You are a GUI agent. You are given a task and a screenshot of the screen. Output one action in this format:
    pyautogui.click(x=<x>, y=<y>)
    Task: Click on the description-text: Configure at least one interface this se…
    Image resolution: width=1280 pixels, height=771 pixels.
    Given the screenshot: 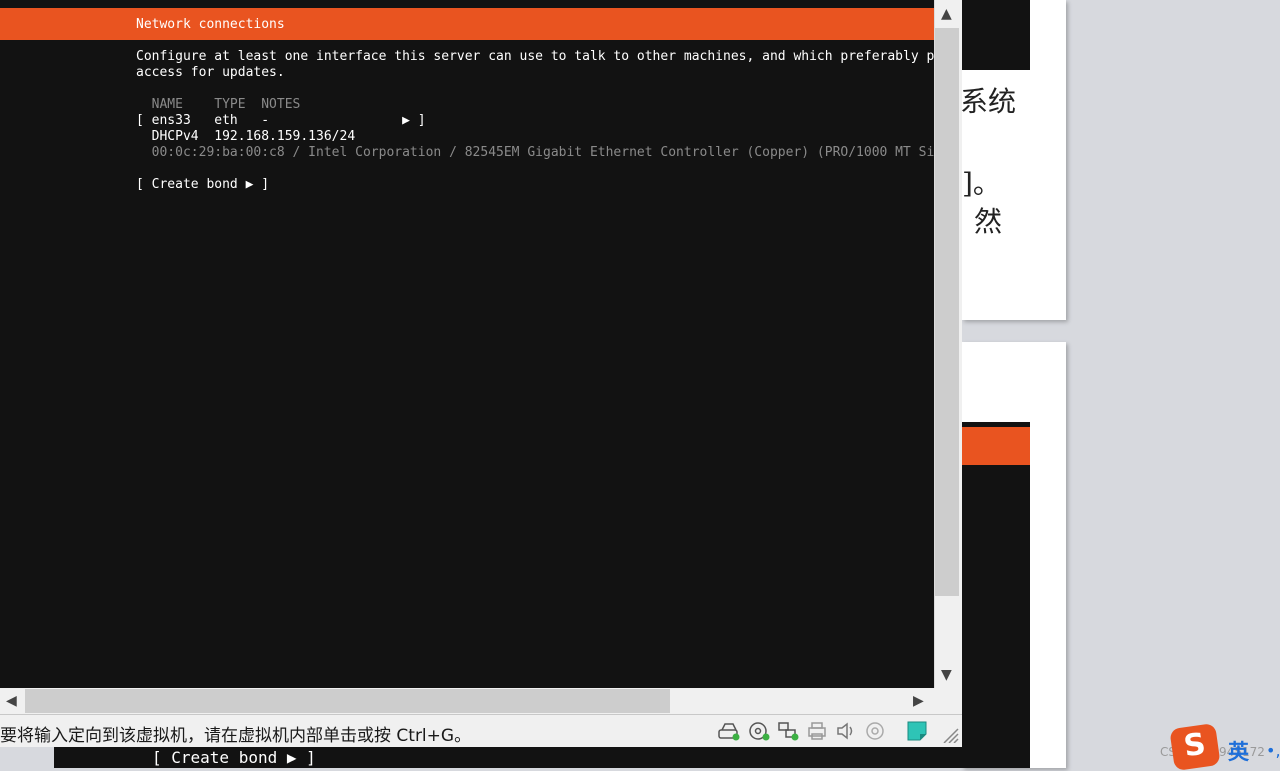 What is the action you would take?
    pyautogui.click(x=535, y=56)
    